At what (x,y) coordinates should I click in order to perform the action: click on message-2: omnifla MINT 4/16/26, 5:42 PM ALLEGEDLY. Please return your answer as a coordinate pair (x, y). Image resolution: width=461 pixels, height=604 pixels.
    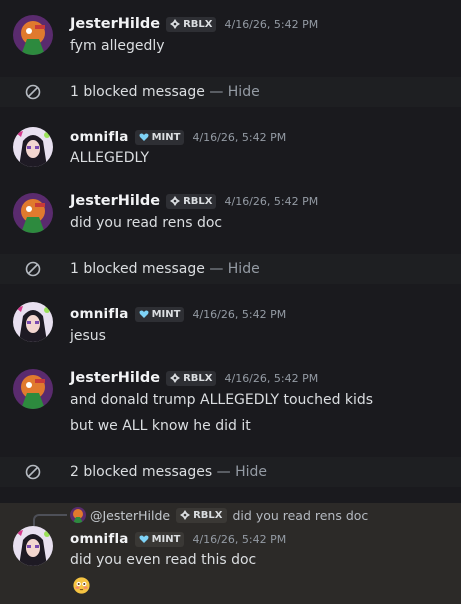
    Looking at the image, I should click on (230, 139).